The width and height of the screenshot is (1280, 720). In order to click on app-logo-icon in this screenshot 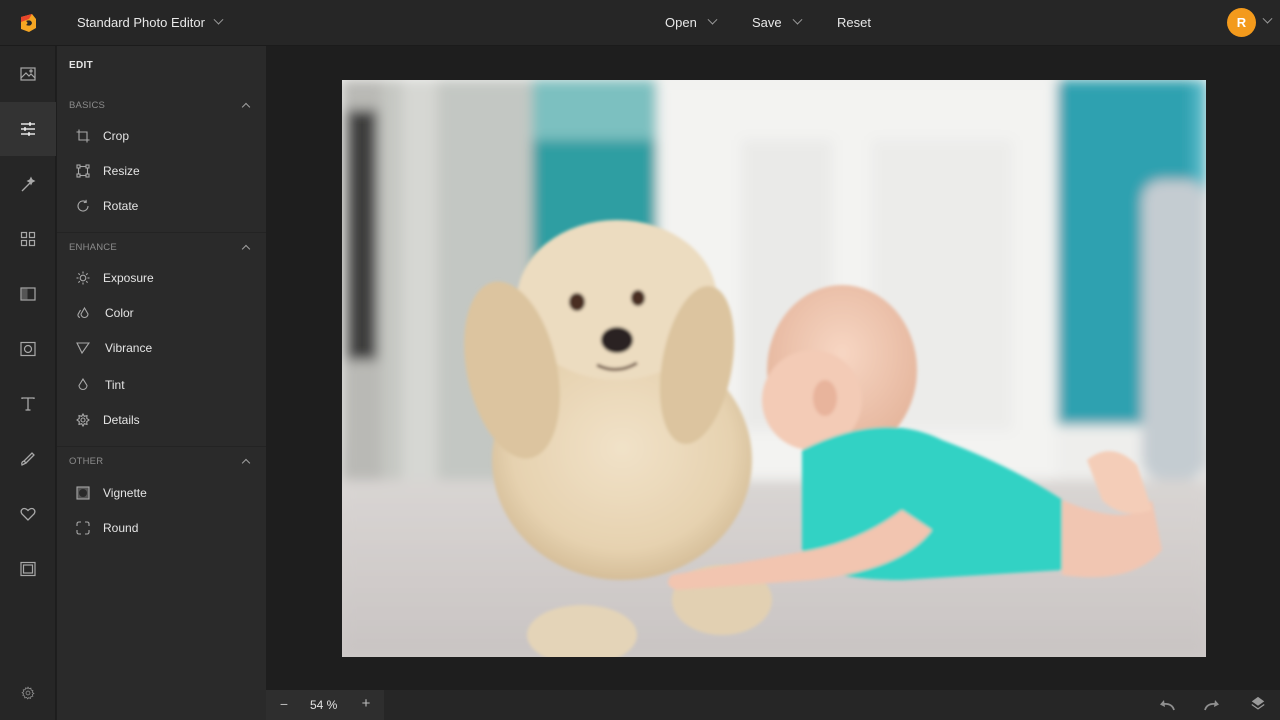, I will do `click(28, 23)`.